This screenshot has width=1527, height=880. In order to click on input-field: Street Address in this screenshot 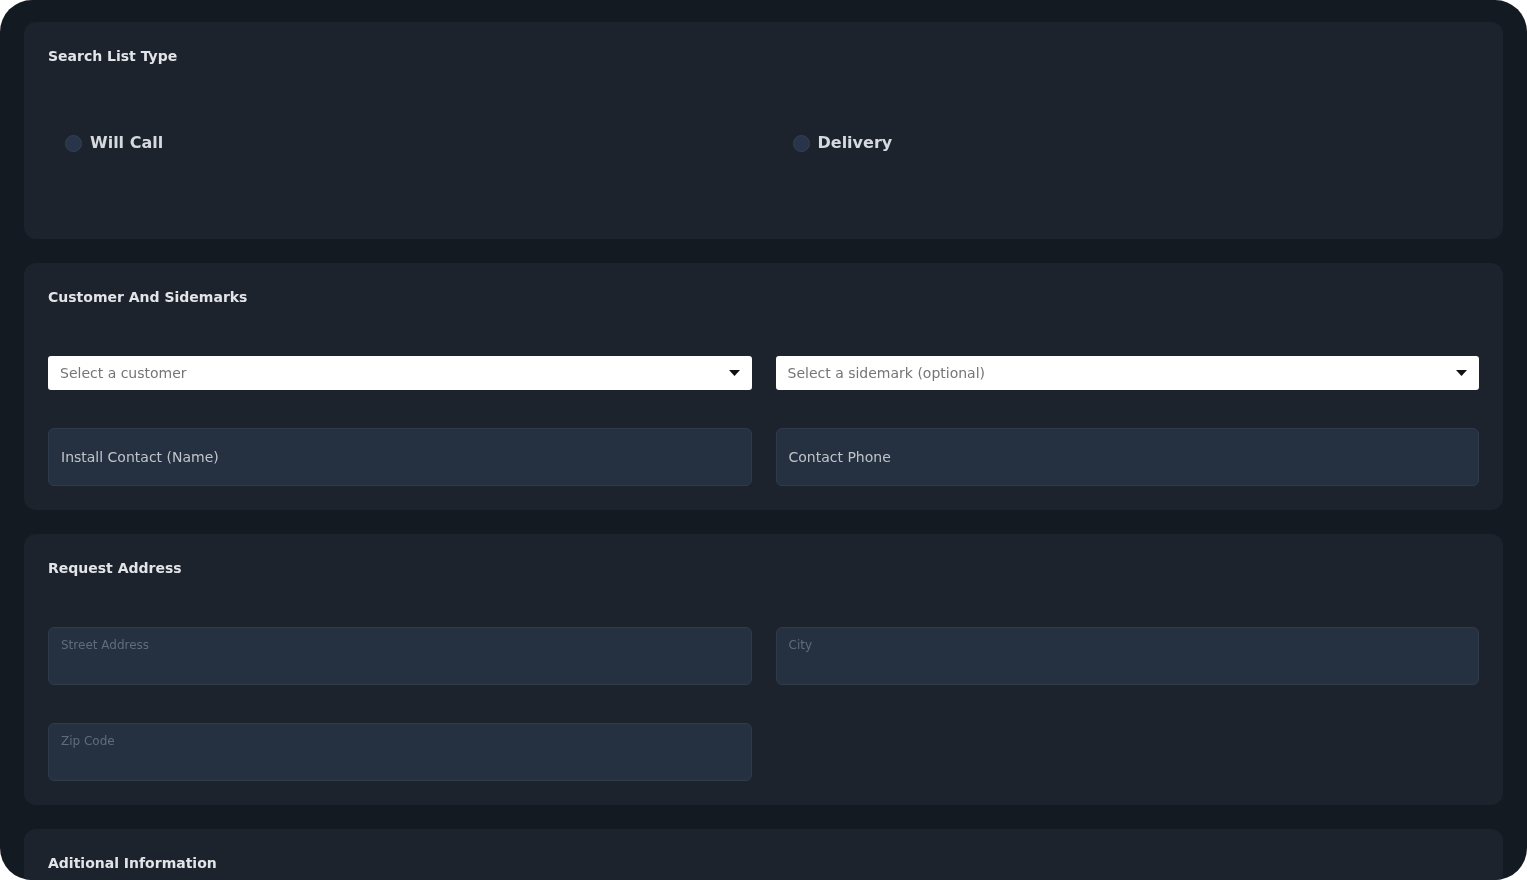, I will do `click(400, 656)`.